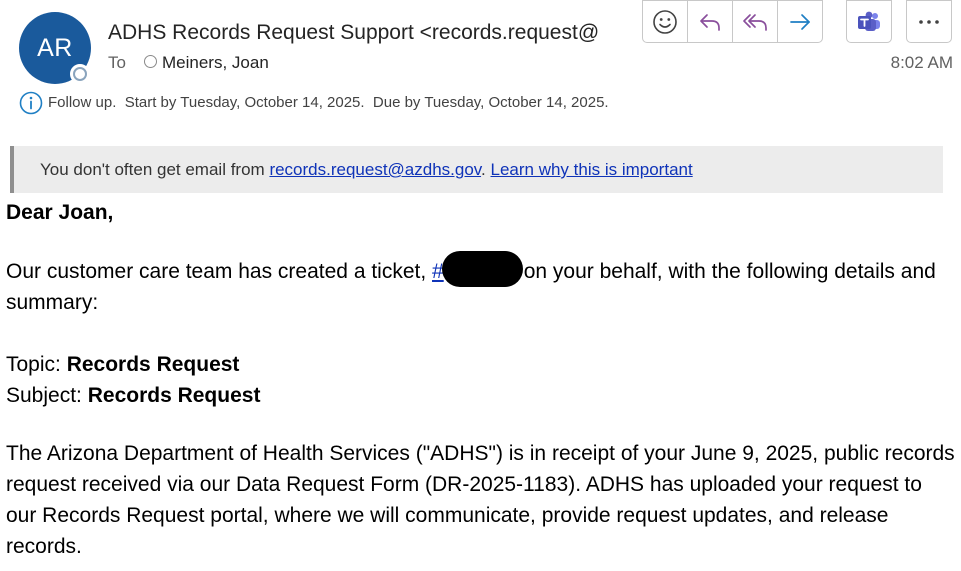  Describe the element at coordinates (153, 364) in the screenshot. I see `topic-value: Records Request` at that location.